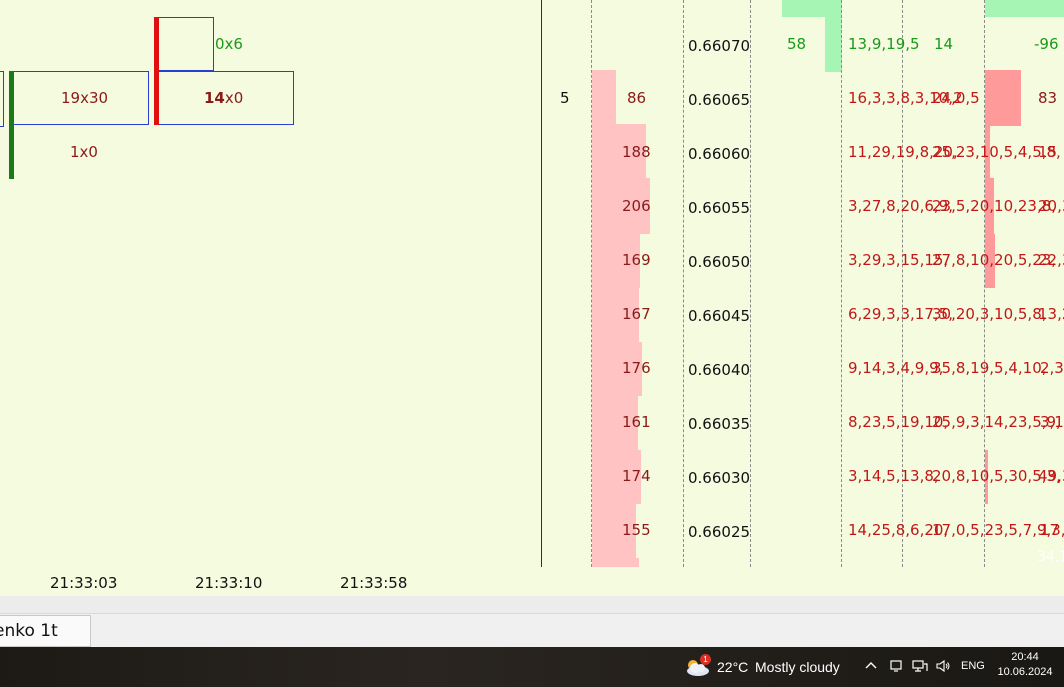  What do you see at coordinates (84, 583) in the screenshot?
I see `time-label: 21:33:03` at bounding box center [84, 583].